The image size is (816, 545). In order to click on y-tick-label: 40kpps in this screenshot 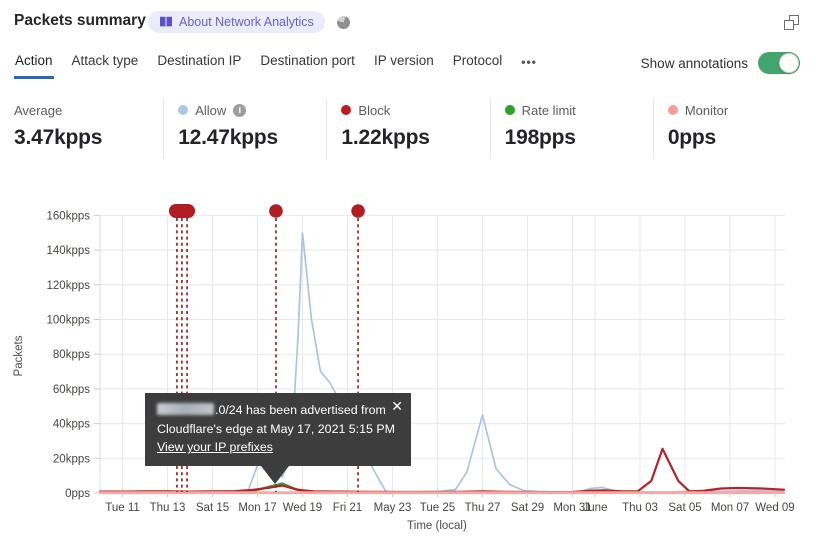, I will do `click(71, 425)`.